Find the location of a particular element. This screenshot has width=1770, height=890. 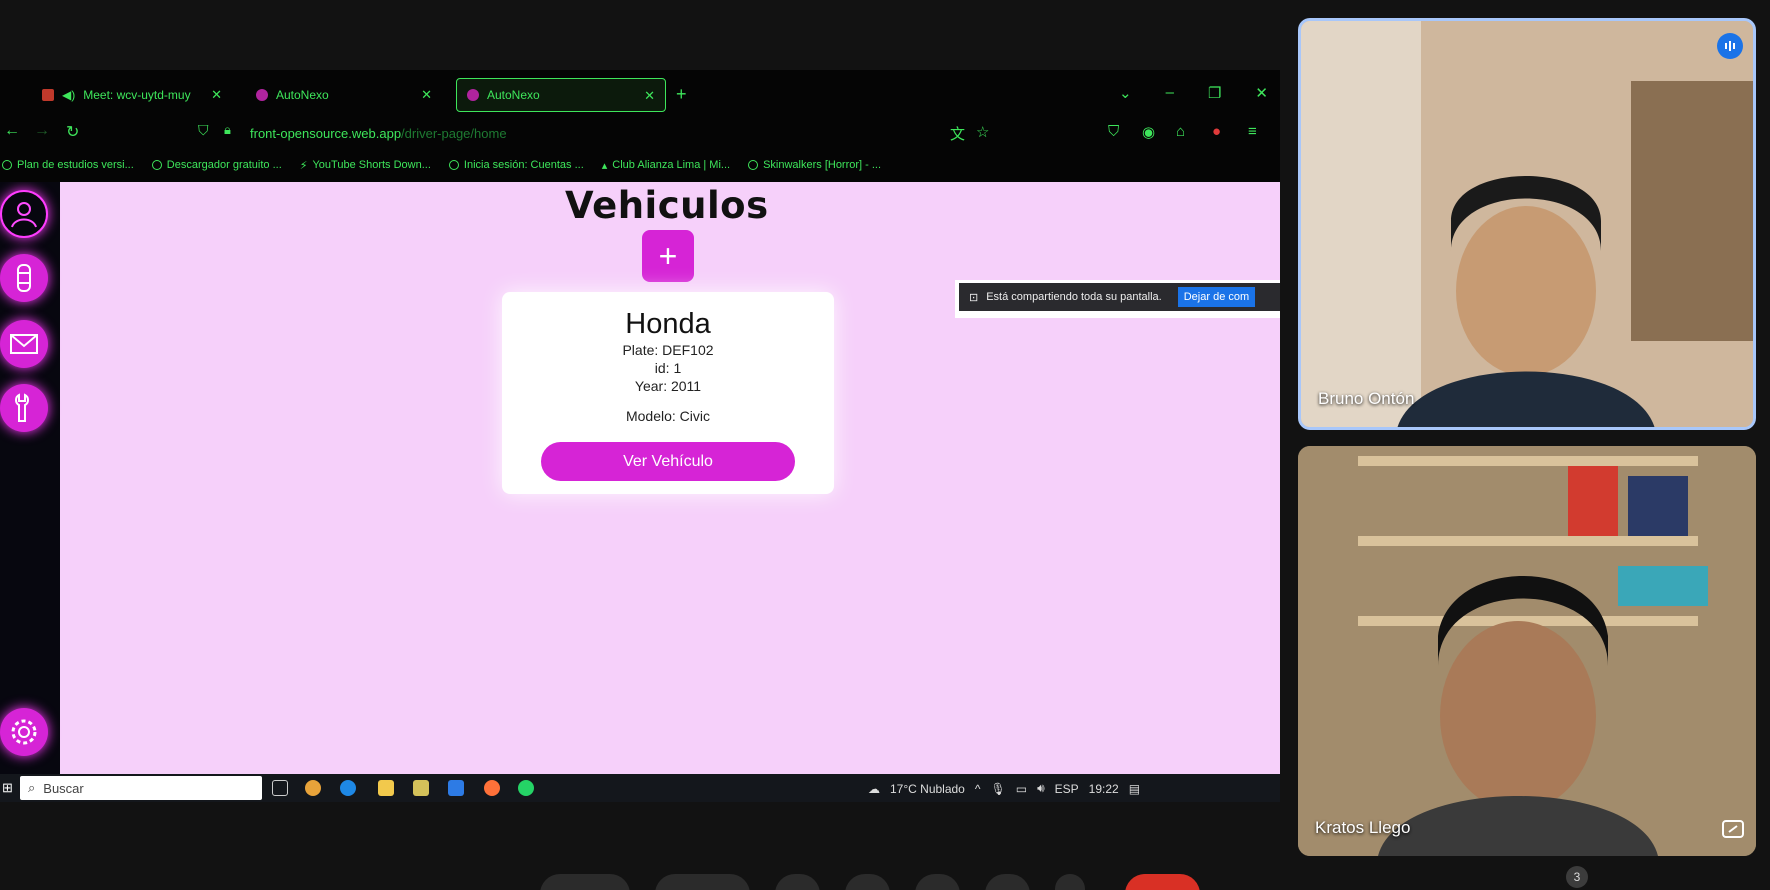

tab-label: AutoNexo is located at coordinates (302, 95).